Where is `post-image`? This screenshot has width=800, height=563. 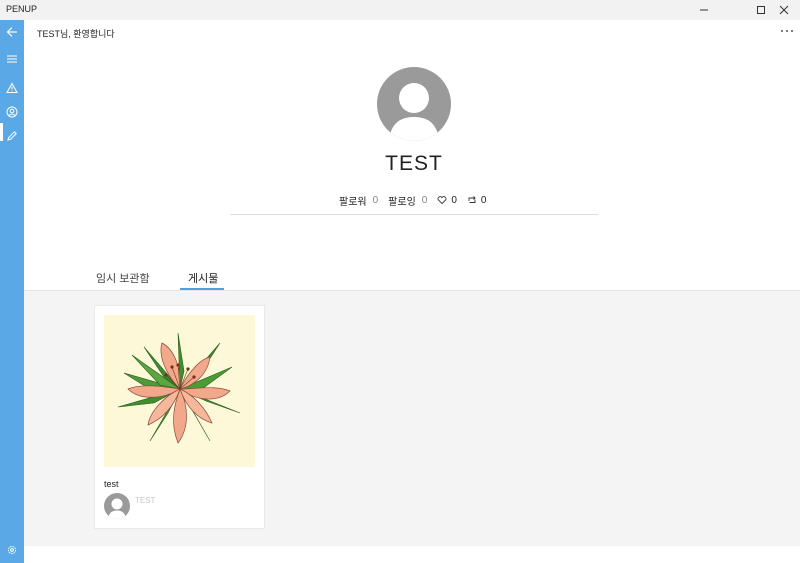 post-image is located at coordinates (179, 391).